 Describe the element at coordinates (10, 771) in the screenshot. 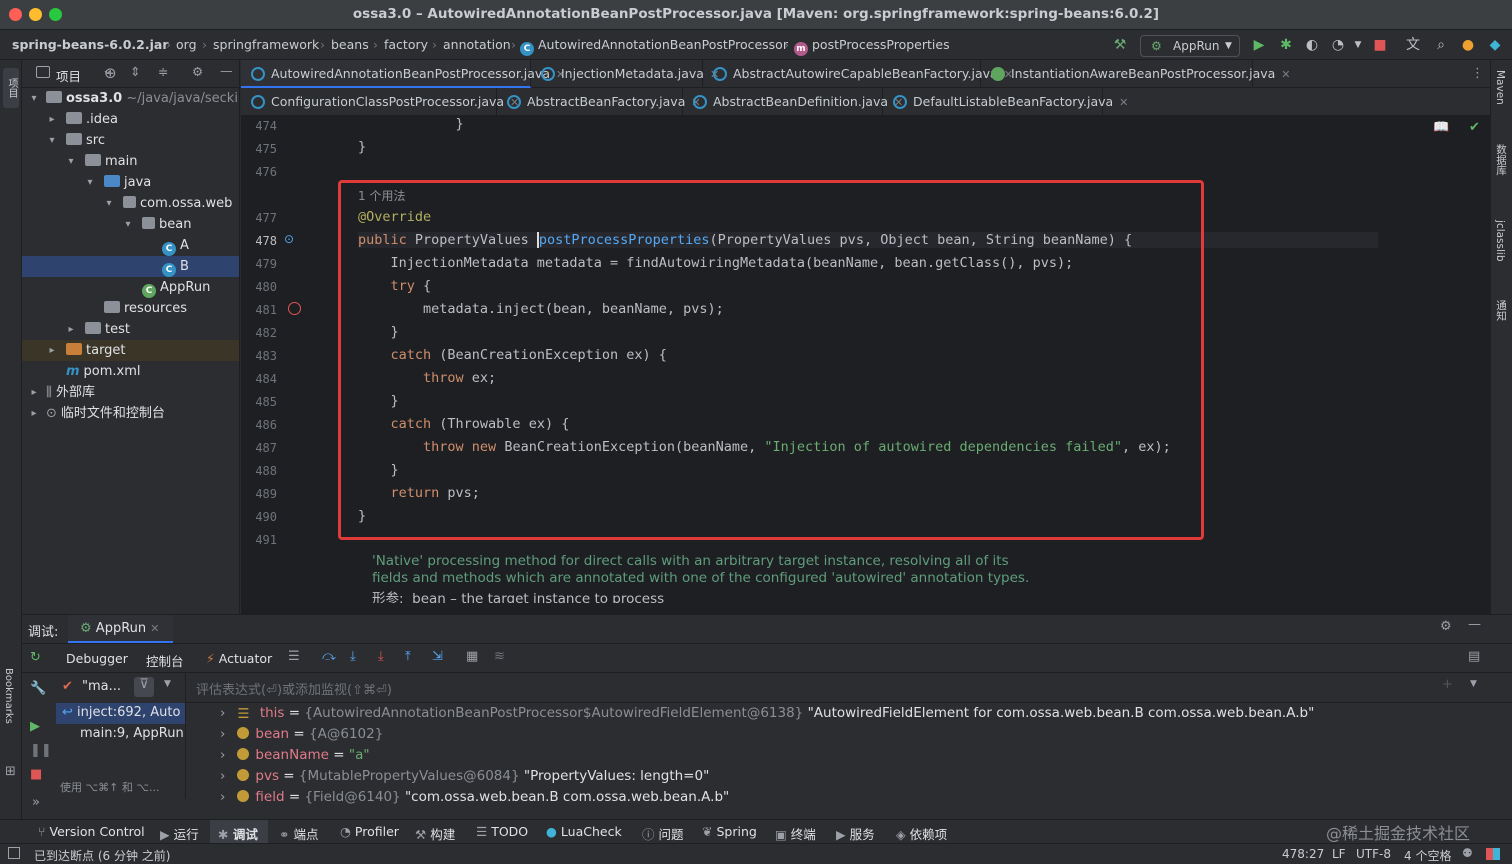

I see `structure-icon: ⊞` at that location.